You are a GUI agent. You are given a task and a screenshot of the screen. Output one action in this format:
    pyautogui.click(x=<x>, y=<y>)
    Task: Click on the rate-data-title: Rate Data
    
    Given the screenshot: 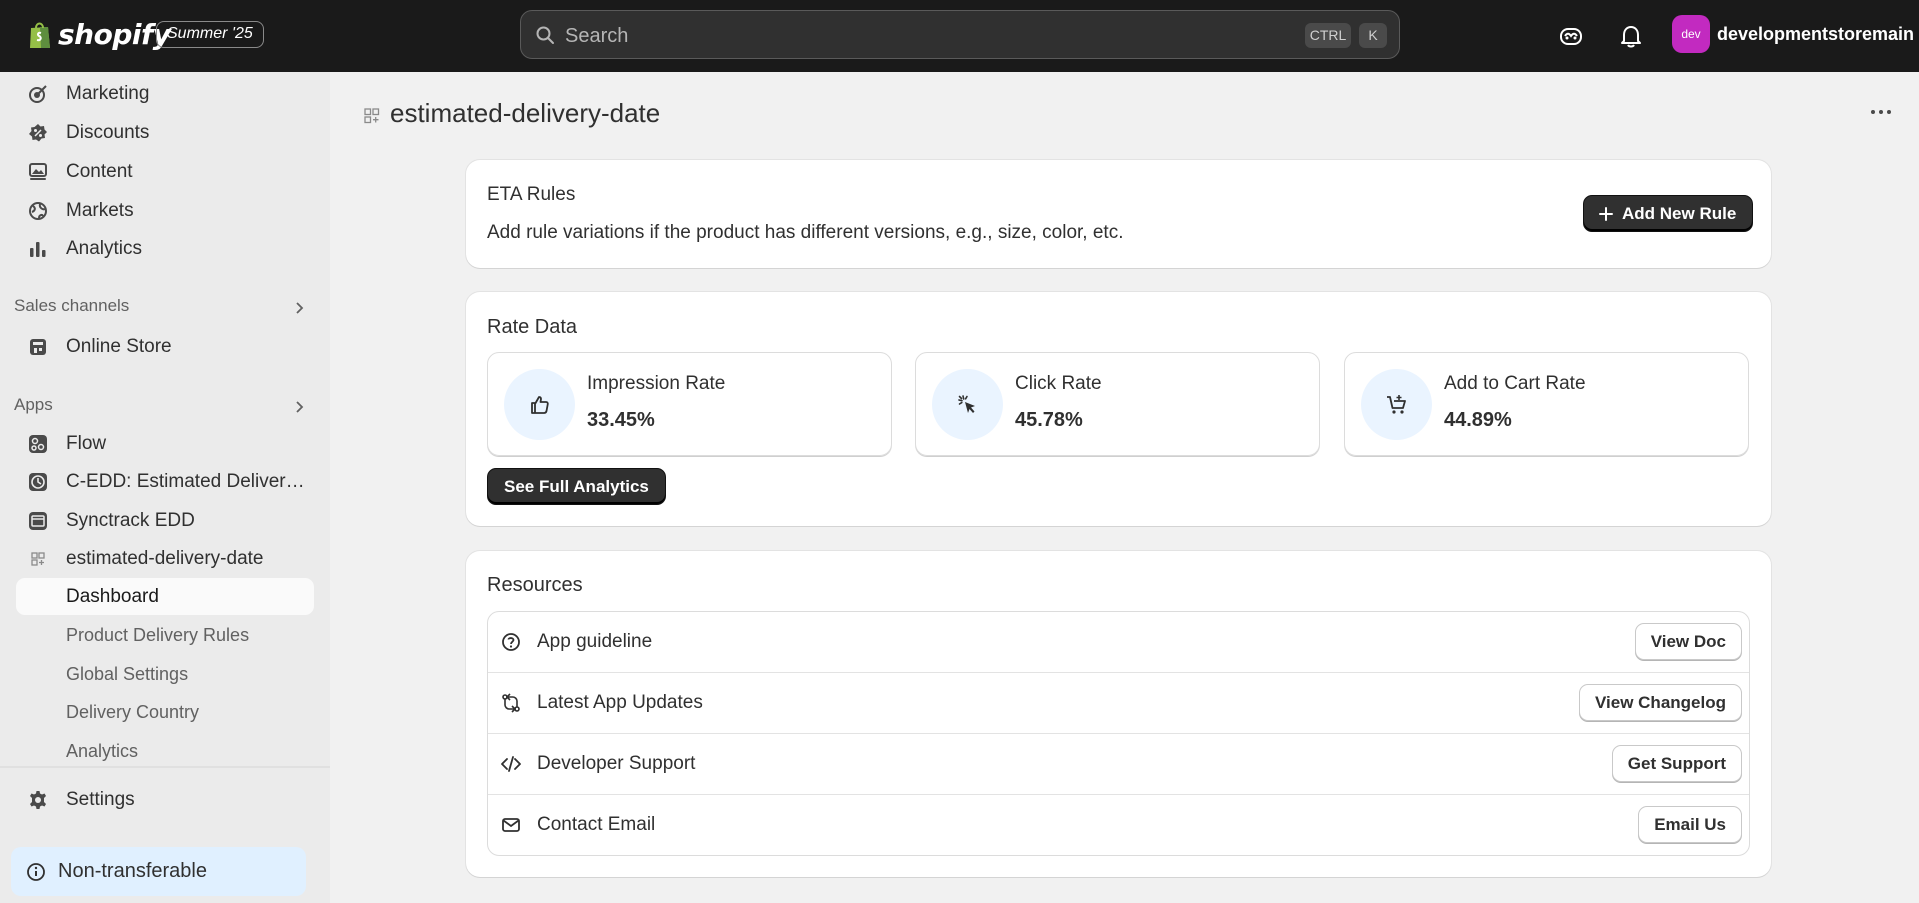 What is the action you would take?
    pyautogui.click(x=532, y=327)
    